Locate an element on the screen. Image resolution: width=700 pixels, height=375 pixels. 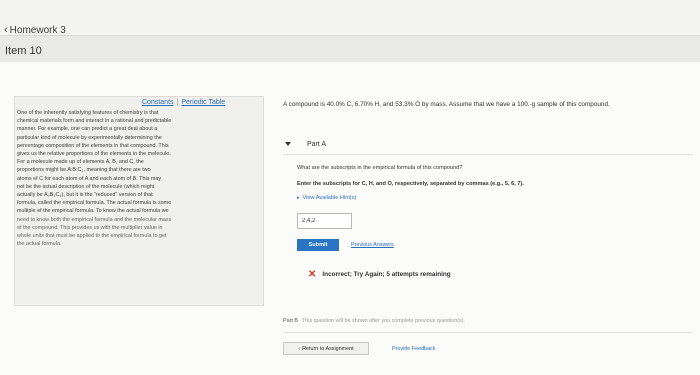
back-link-label: Homework 3 is located at coordinates (37, 30).